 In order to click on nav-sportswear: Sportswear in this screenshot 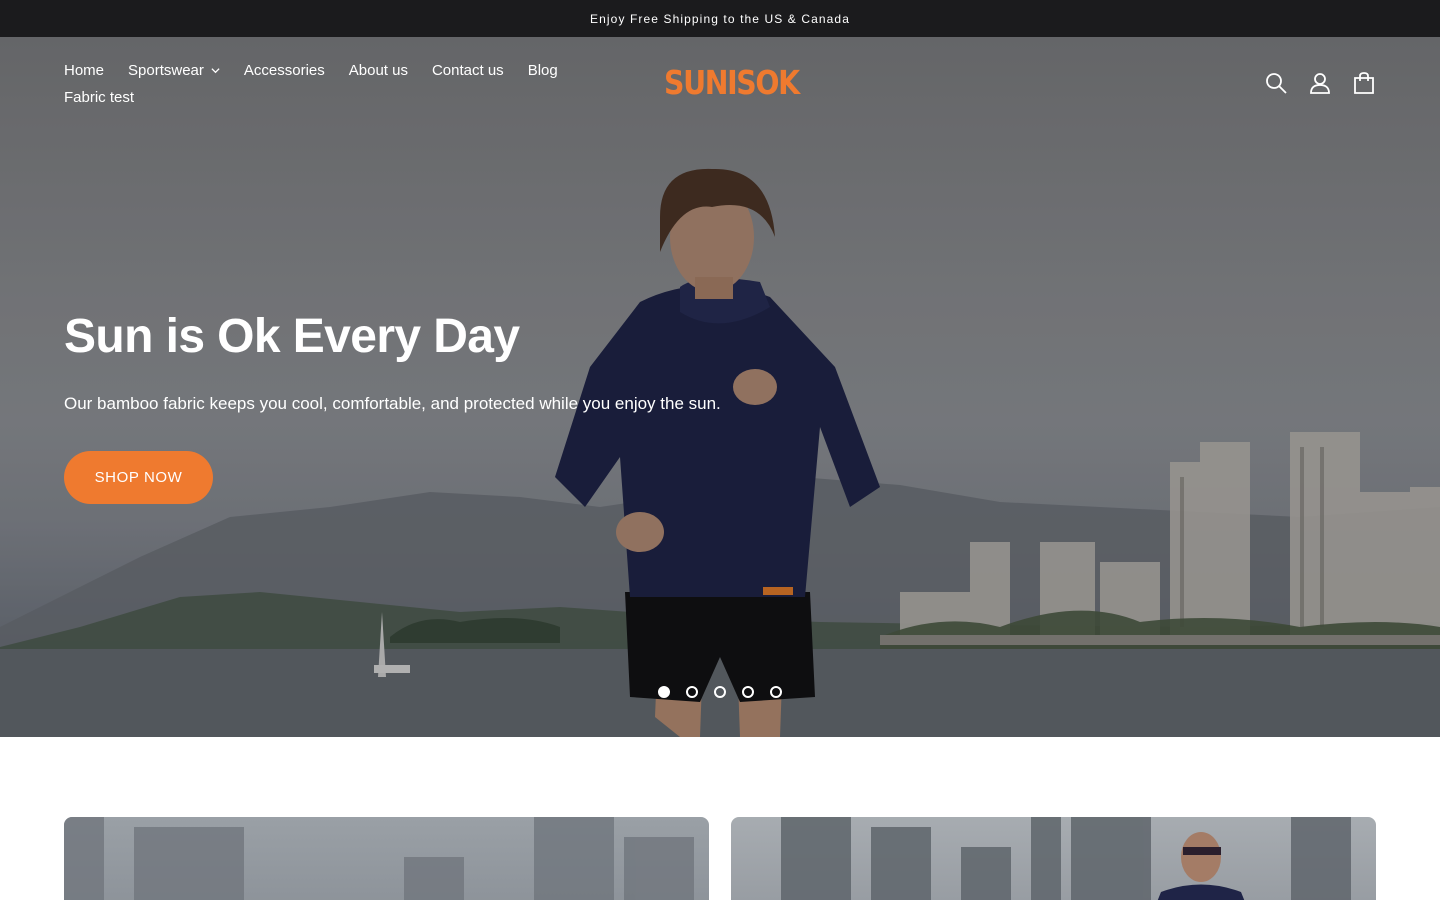, I will do `click(174, 70)`.